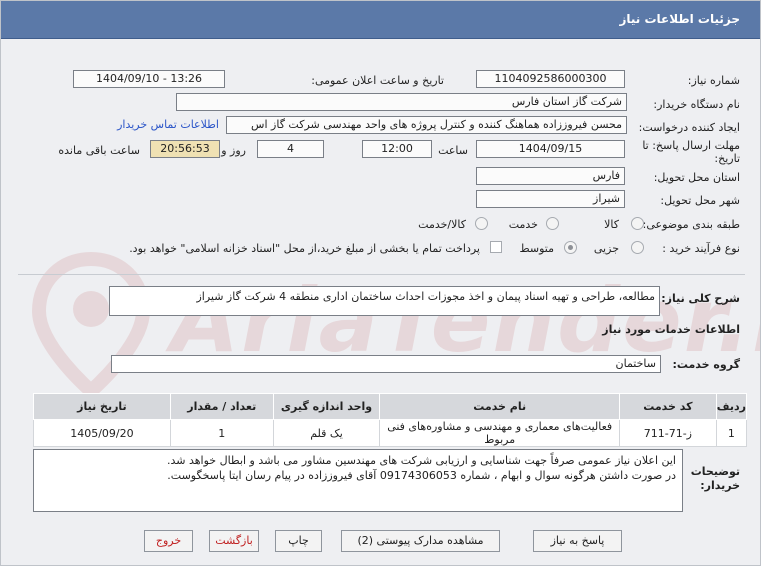  What do you see at coordinates (713, 80) in the screenshot?
I see `need-number-label: شماره نیاز:` at bounding box center [713, 80].